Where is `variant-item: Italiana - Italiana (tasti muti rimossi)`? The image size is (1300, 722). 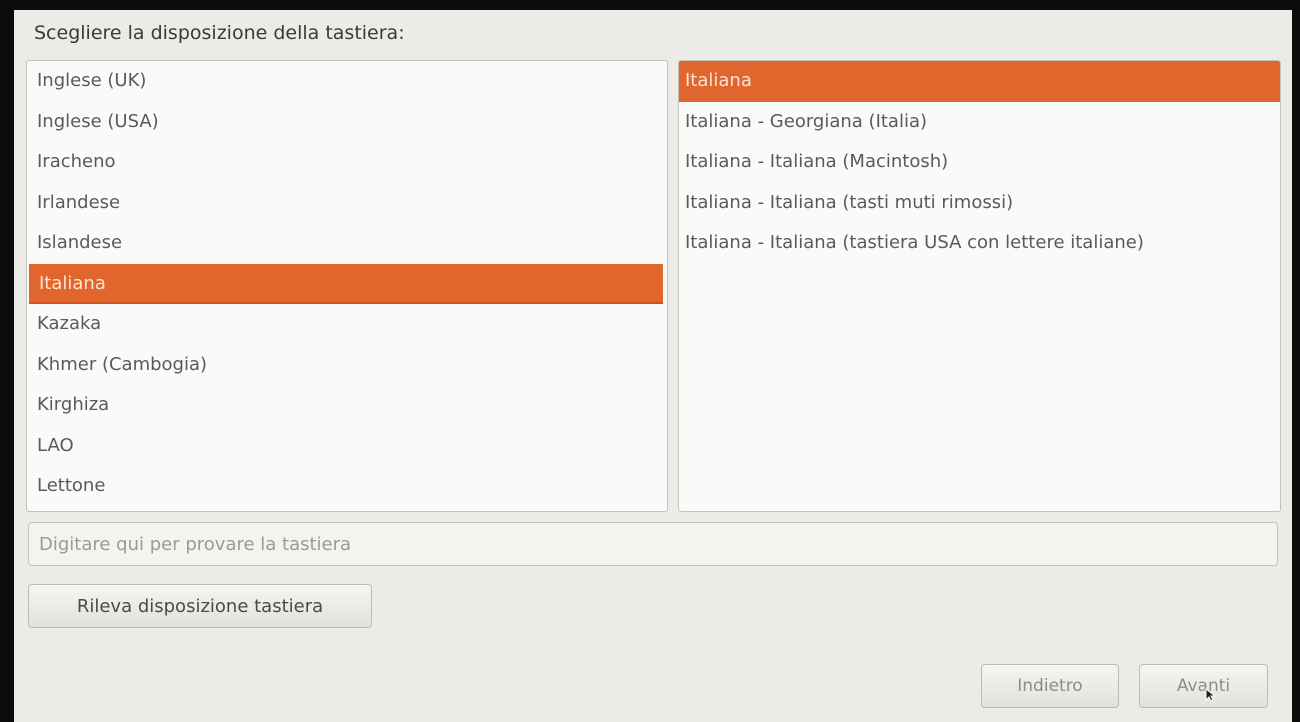
variant-item: Italiana - Italiana (tasti muti rimossi) is located at coordinates (979, 203).